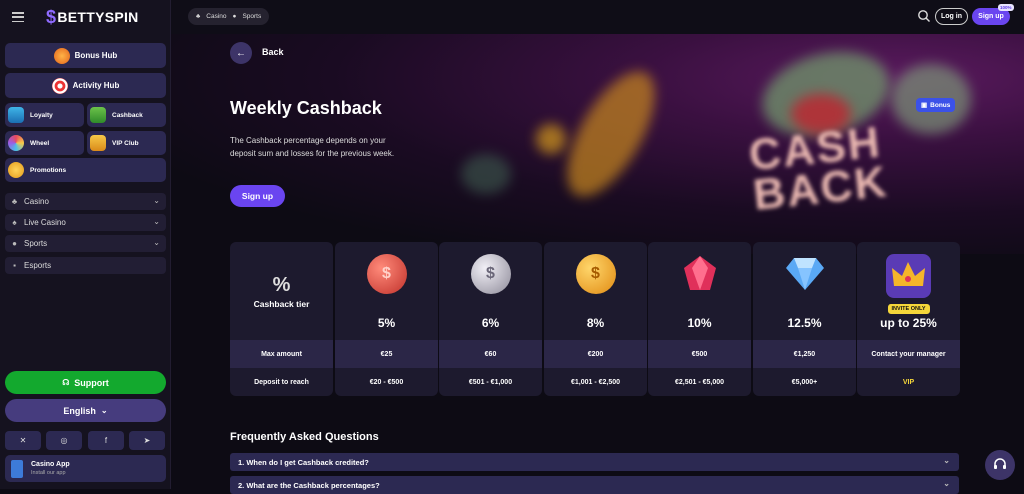 This screenshot has height=494, width=1024. Describe the element at coordinates (16, 115) in the screenshot. I see `shield-icon` at that location.